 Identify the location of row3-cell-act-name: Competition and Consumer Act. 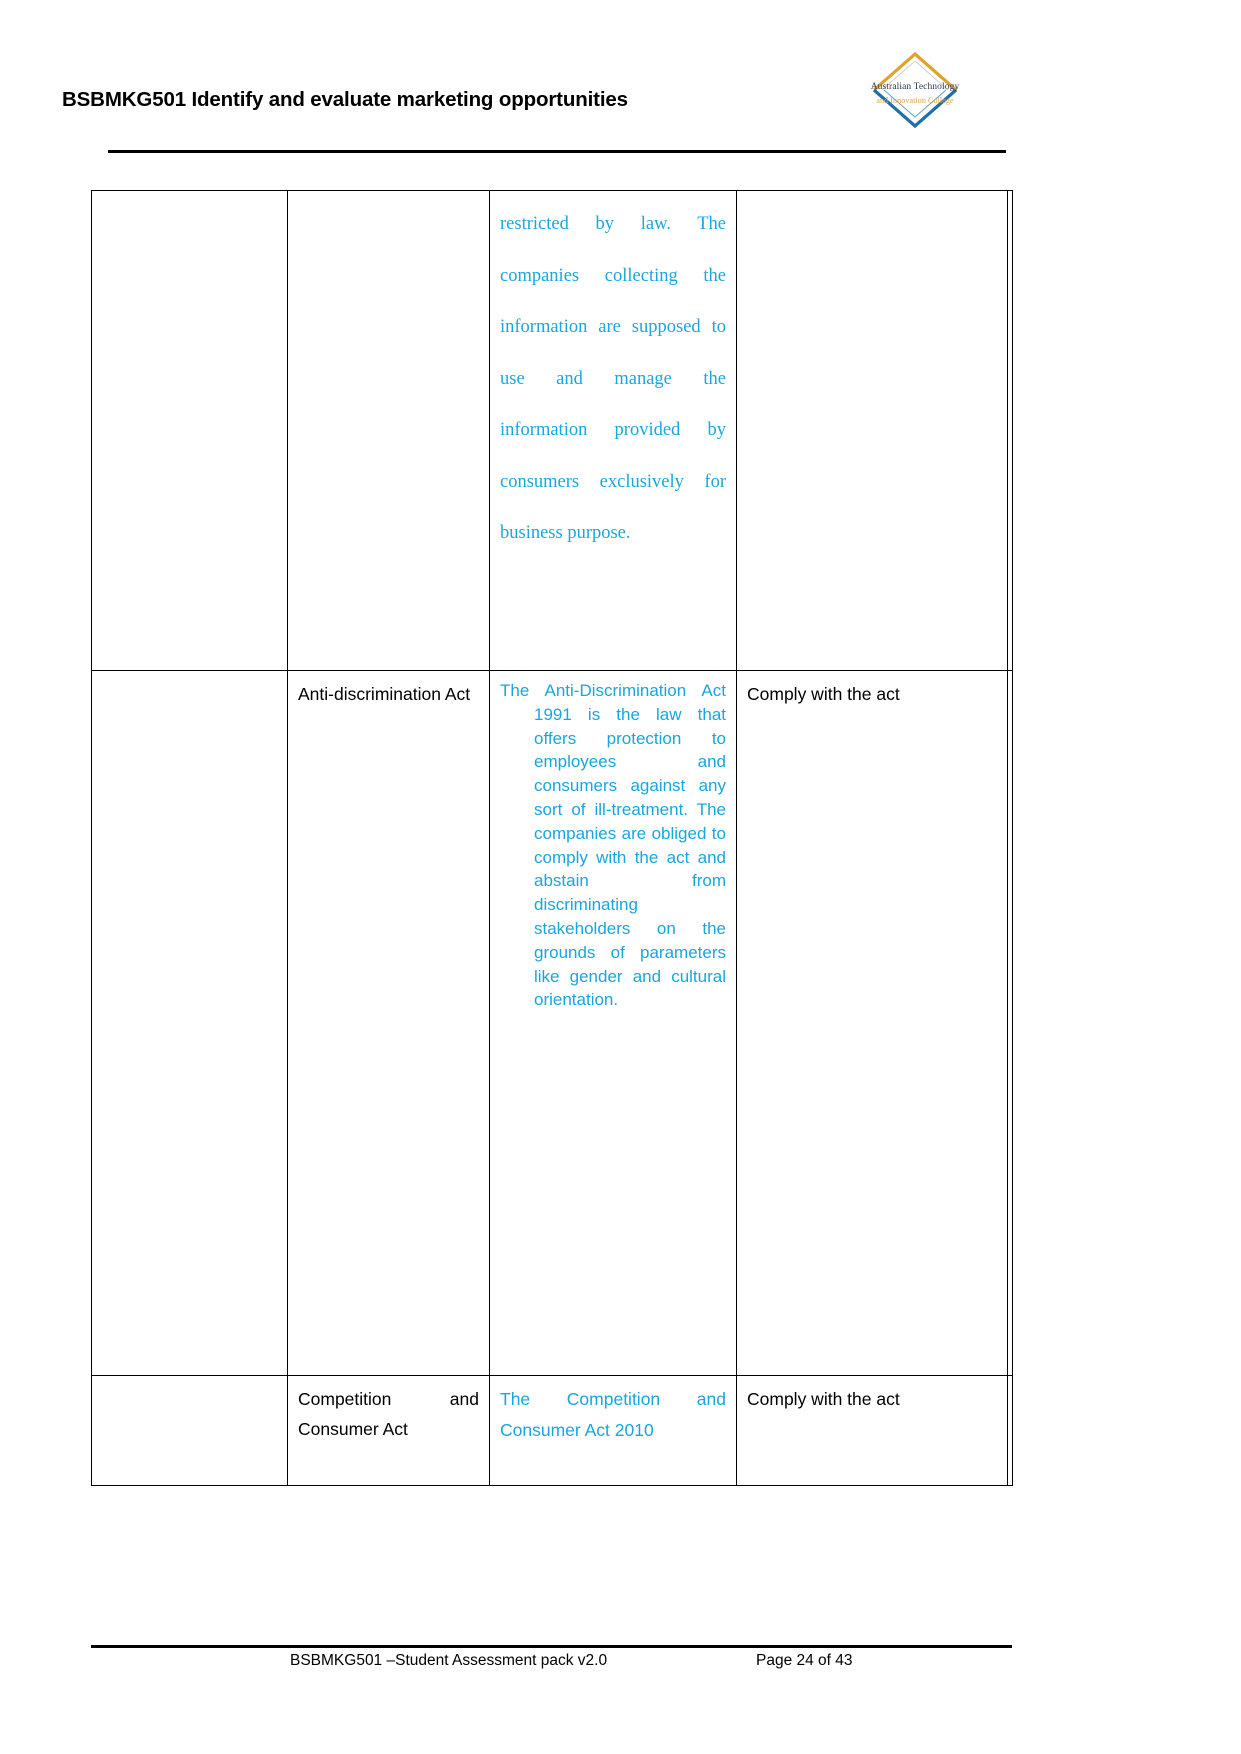
(388, 1430).